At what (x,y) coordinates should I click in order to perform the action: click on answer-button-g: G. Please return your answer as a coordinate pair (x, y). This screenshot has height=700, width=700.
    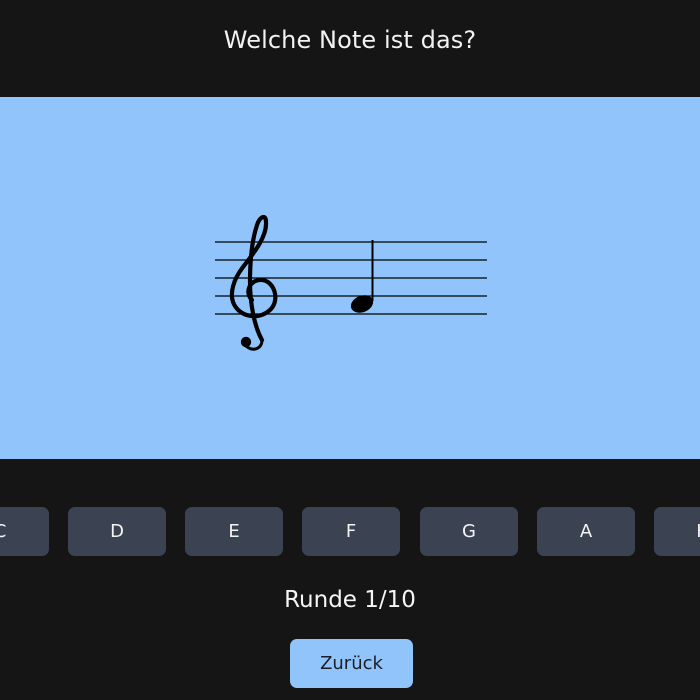
    Looking at the image, I should click on (469, 531).